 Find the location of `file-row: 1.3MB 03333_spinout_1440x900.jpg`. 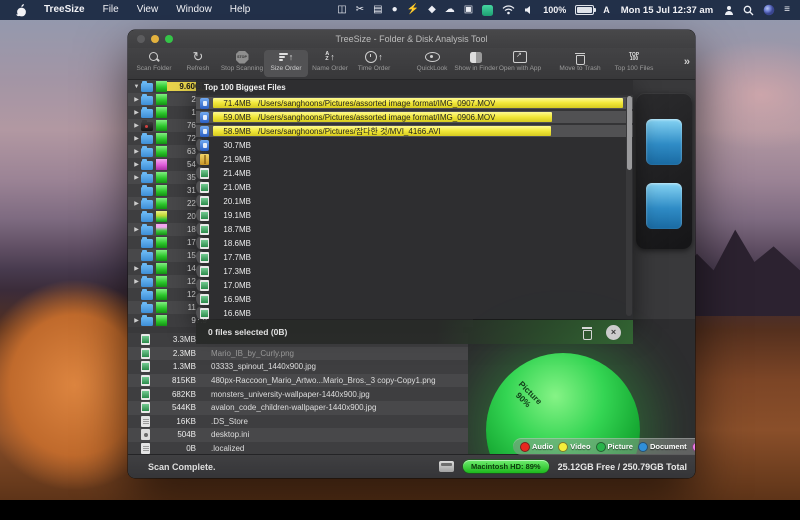

file-row: 1.3MB 03333_spinout_1440x900.jpg is located at coordinates (298, 367).